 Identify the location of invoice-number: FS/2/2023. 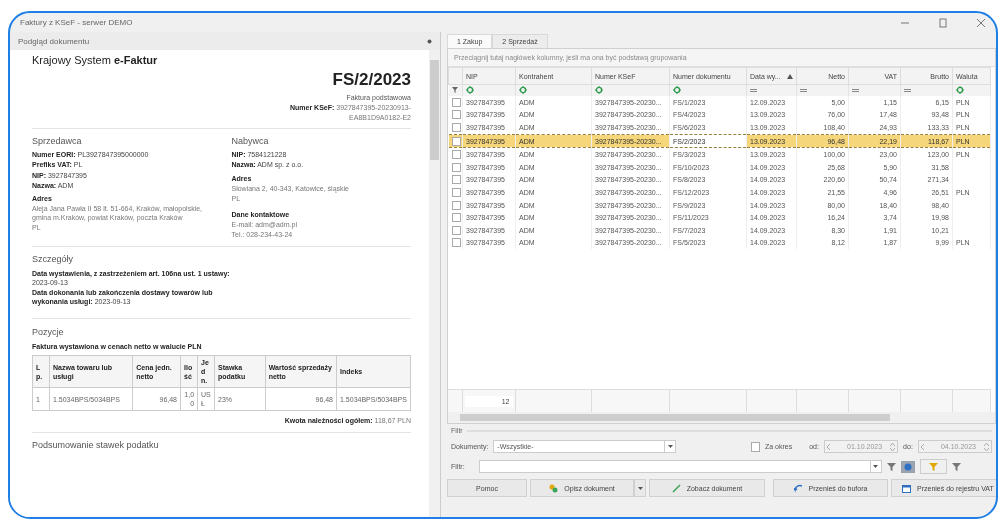
(371, 80).